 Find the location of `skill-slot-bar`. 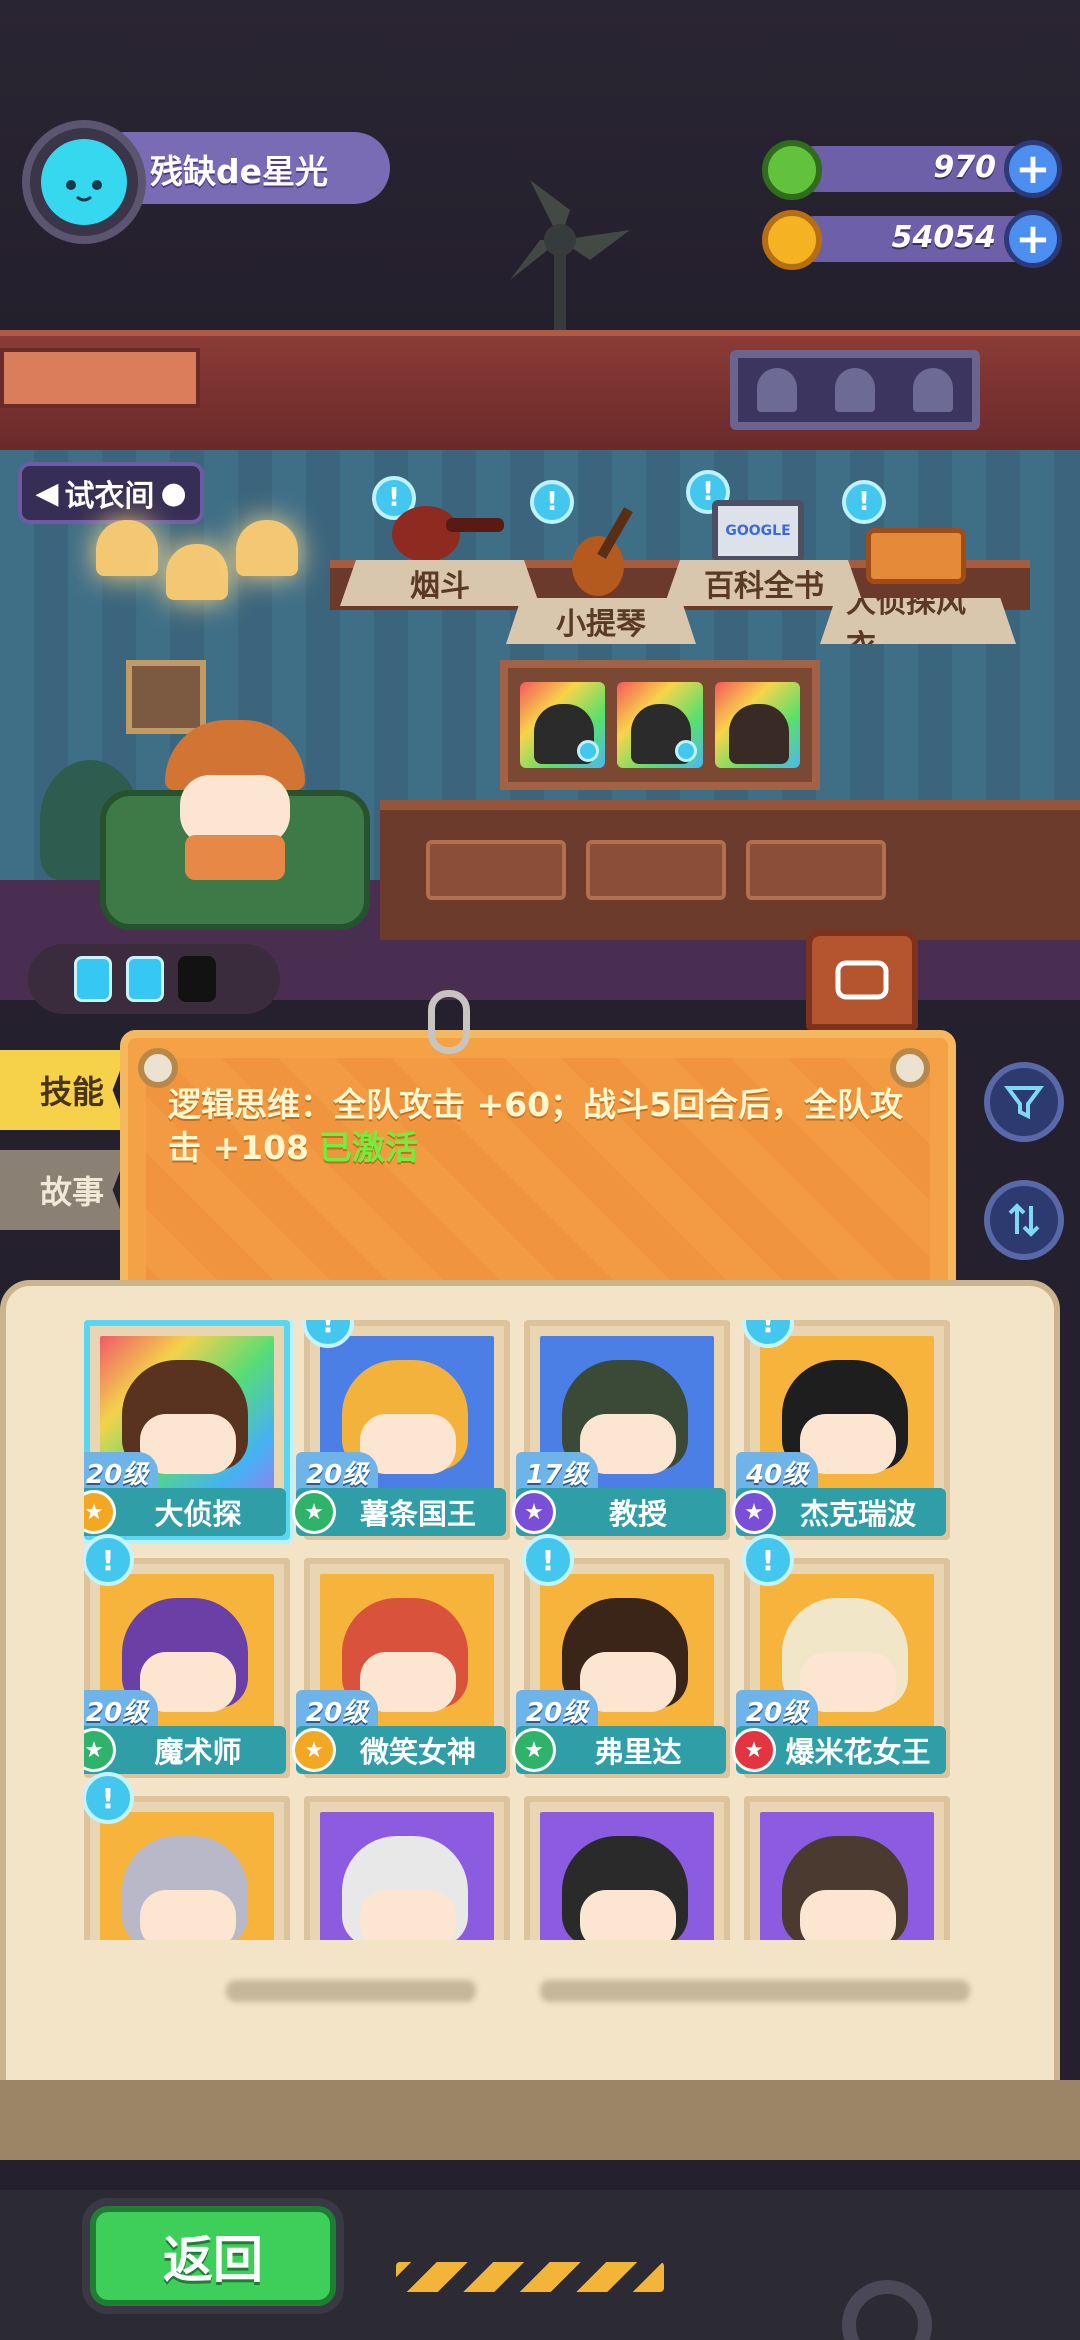

skill-slot-bar is located at coordinates (154, 979).